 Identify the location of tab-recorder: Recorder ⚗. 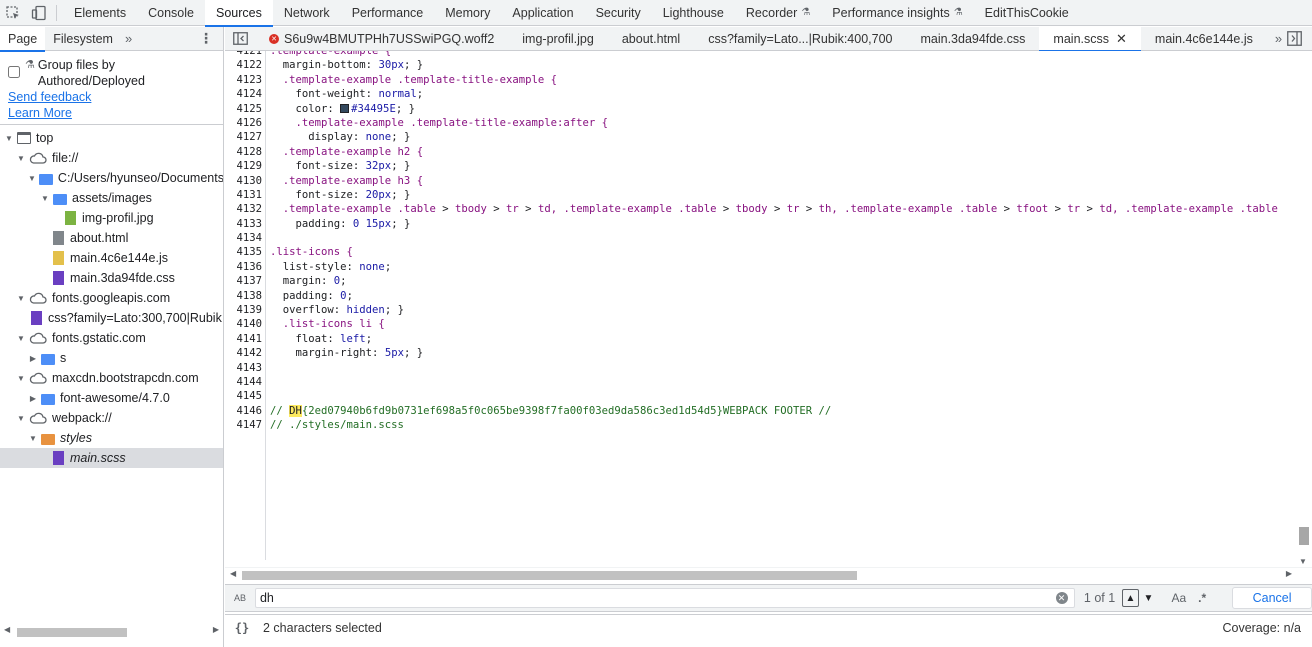
(778, 13).